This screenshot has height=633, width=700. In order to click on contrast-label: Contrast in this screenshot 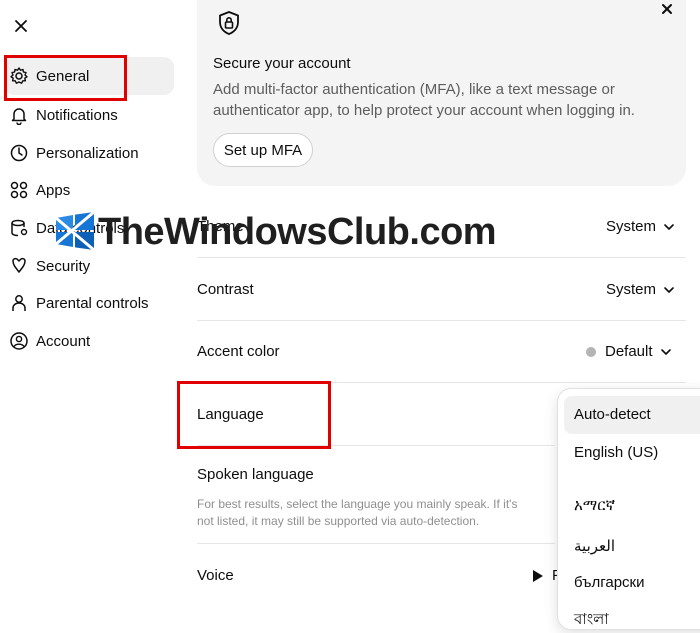, I will do `click(225, 289)`.